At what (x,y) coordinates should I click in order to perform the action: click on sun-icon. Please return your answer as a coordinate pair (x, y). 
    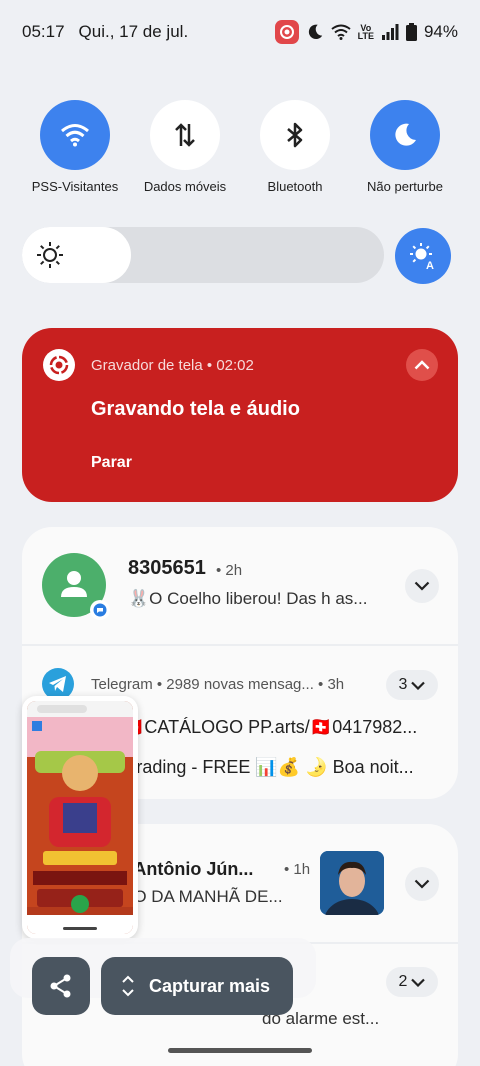
    Looking at the image, I should click on (50, 257).